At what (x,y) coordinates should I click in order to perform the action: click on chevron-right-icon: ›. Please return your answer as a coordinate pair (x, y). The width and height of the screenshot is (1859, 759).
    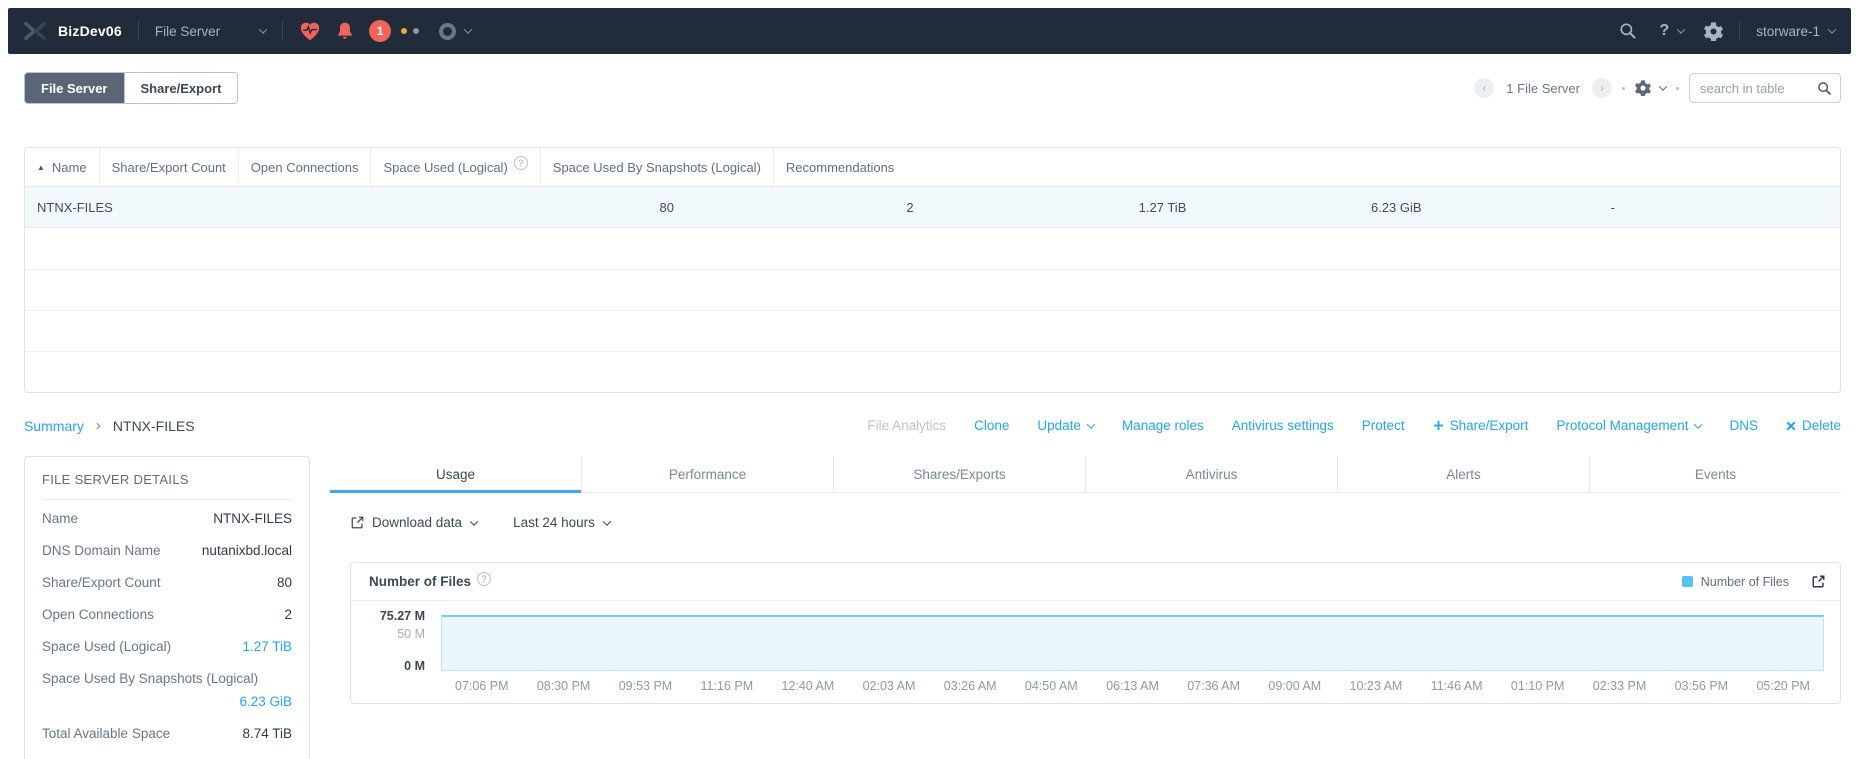
    Looking at the image, I should click on (98, 425).